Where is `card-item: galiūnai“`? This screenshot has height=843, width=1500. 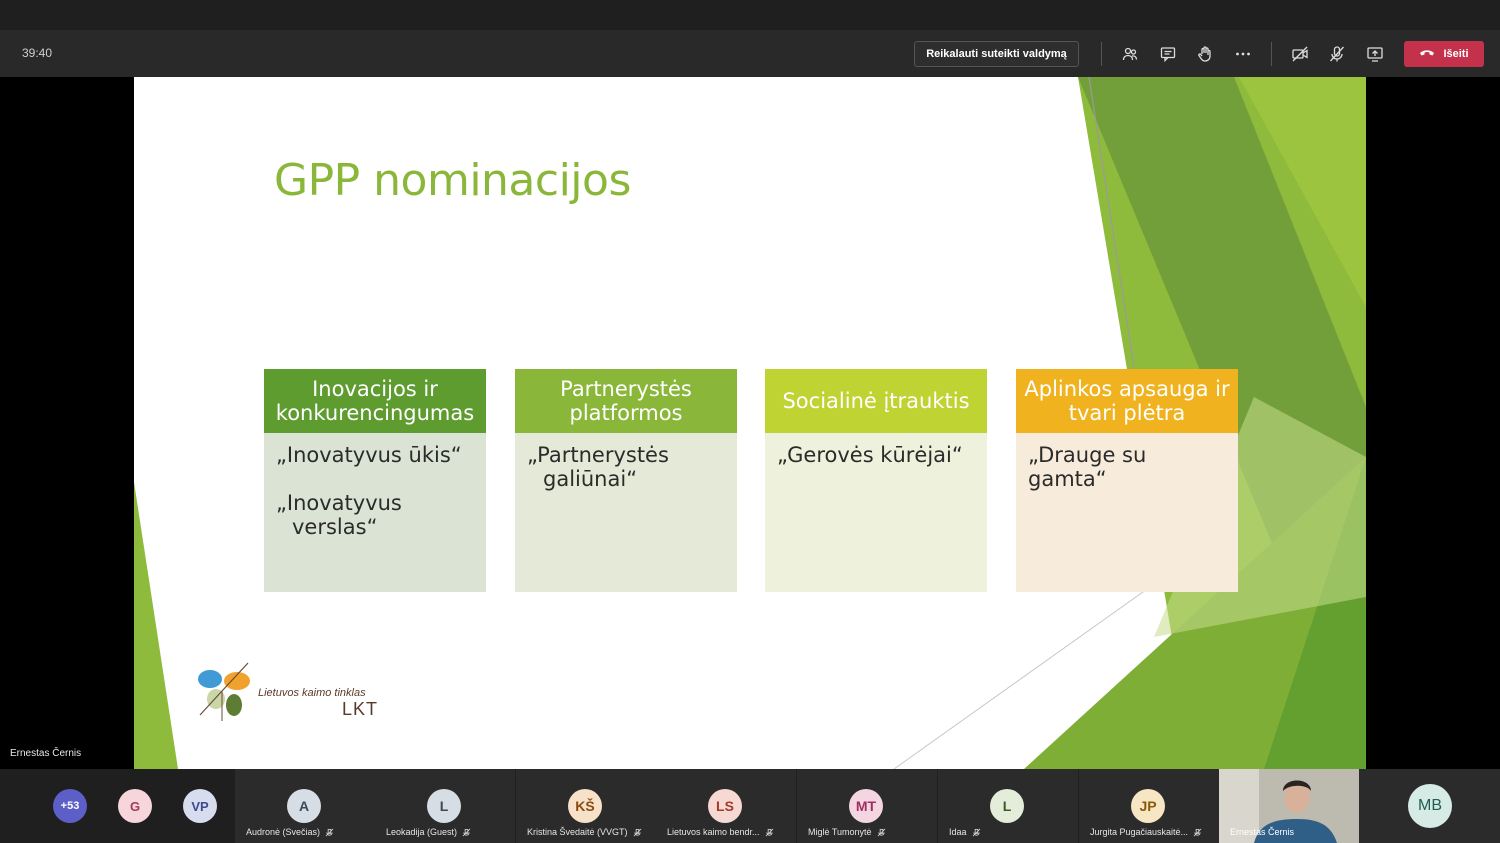 card-item: galiūnai“ is located at coordinates (590, 479).